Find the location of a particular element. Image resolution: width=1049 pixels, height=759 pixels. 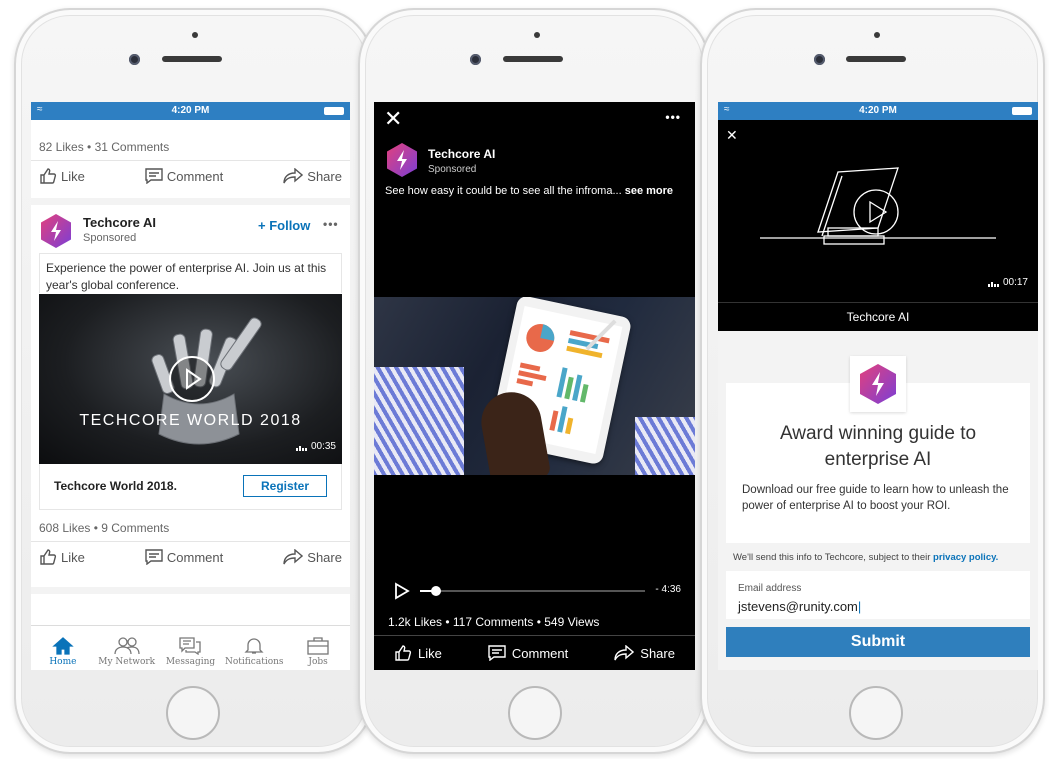

nav-jobs: Jobs is located at coordinates (318, 648).